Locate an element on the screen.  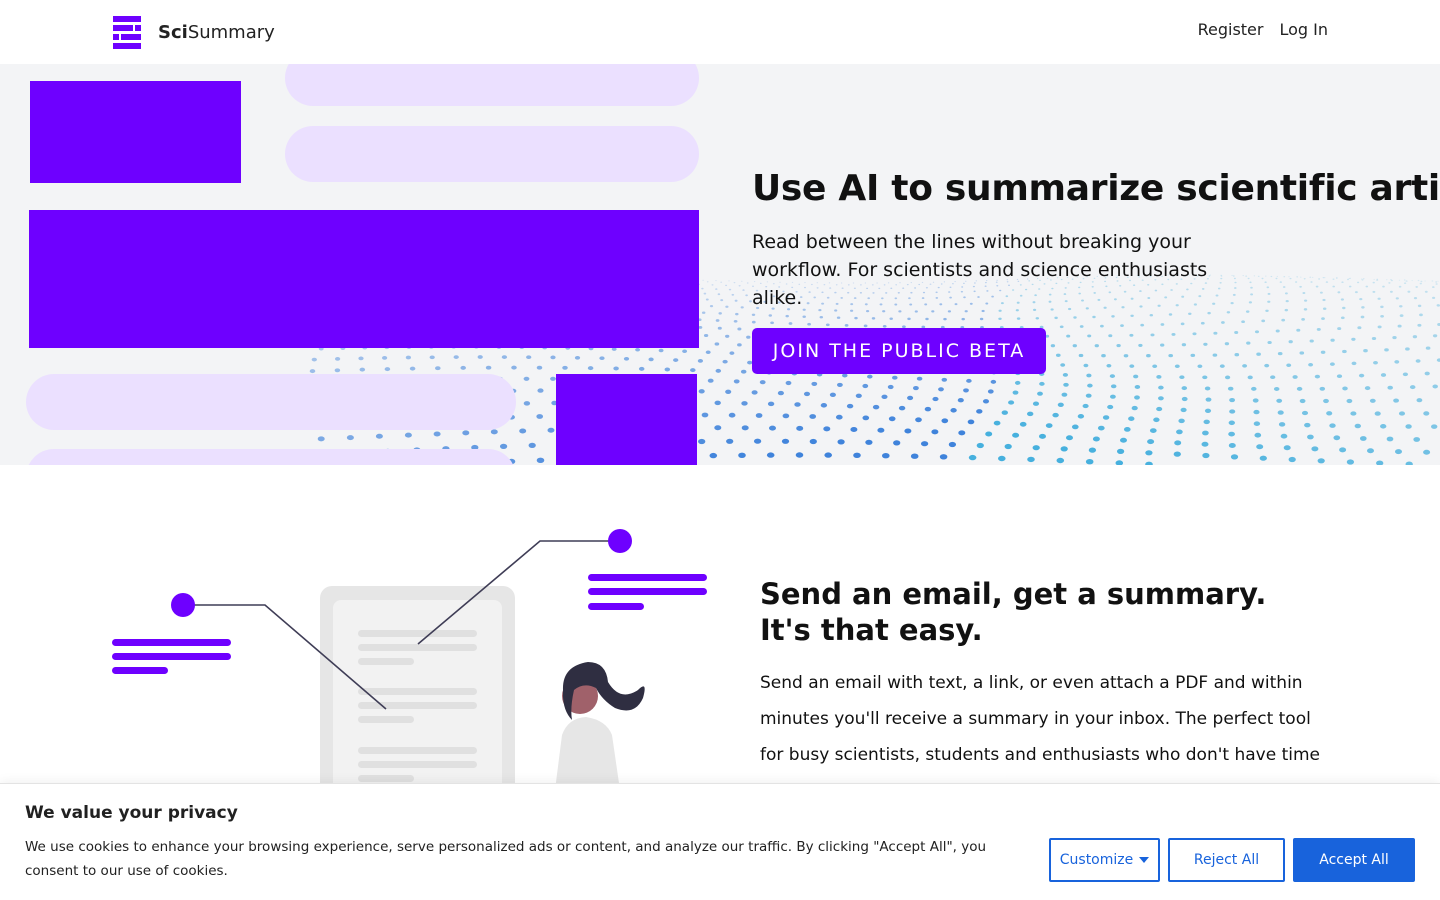
accept-all-button: Accept All is located at coordinates (1354, 860).